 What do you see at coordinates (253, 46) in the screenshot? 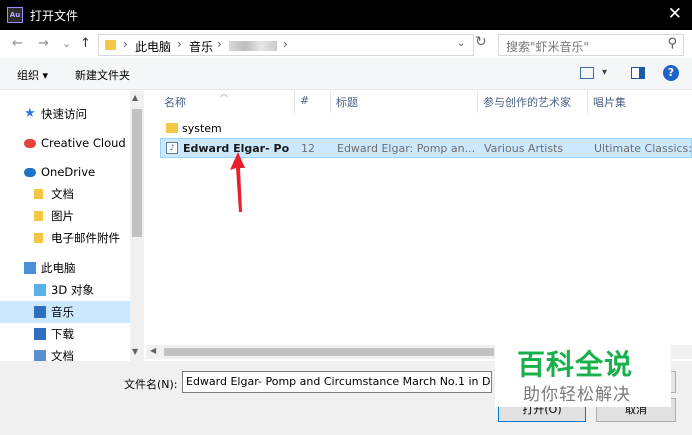
I see `blurred-breadcrumb` at bounding box center [253, 46].